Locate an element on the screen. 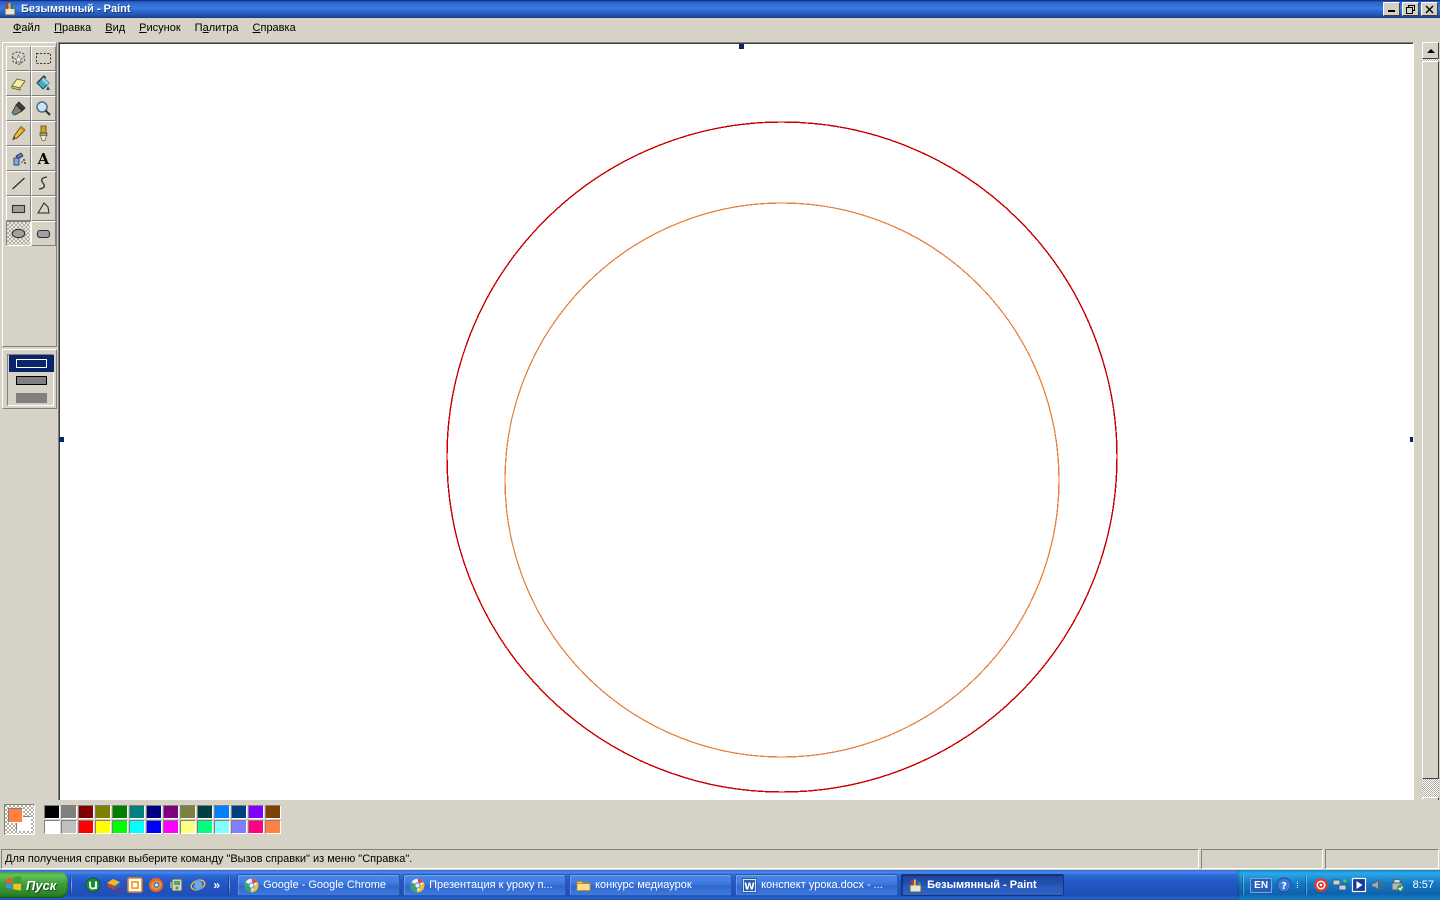  rounded-rectangle-tool is located at coordinates (43, 233).